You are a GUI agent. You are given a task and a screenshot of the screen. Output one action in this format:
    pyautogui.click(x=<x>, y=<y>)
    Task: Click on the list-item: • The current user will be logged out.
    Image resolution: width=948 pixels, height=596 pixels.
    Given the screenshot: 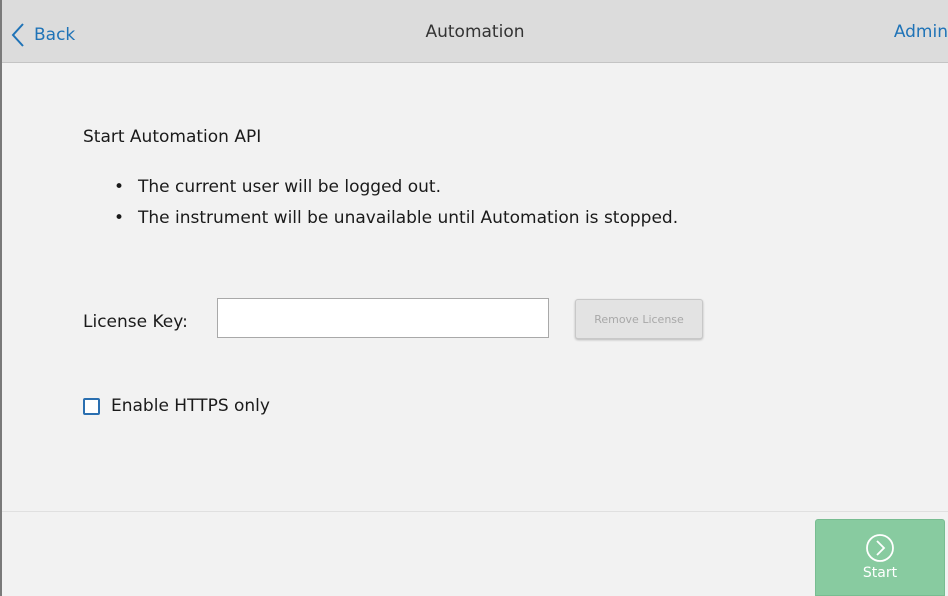 What is the action you would take?
    pyautogui.click(x=396, y=190)
    